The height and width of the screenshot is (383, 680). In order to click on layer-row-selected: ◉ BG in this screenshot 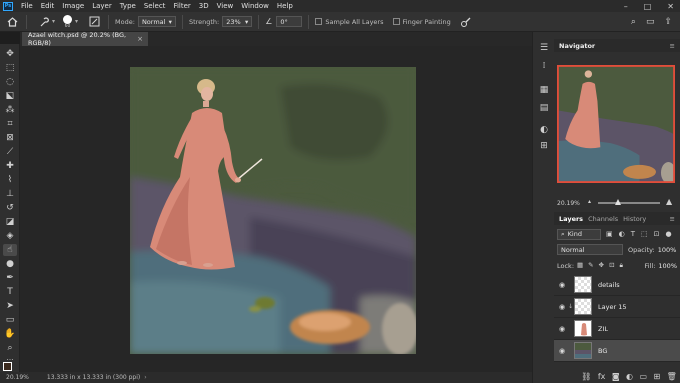, I will do `click(617, 351)`.